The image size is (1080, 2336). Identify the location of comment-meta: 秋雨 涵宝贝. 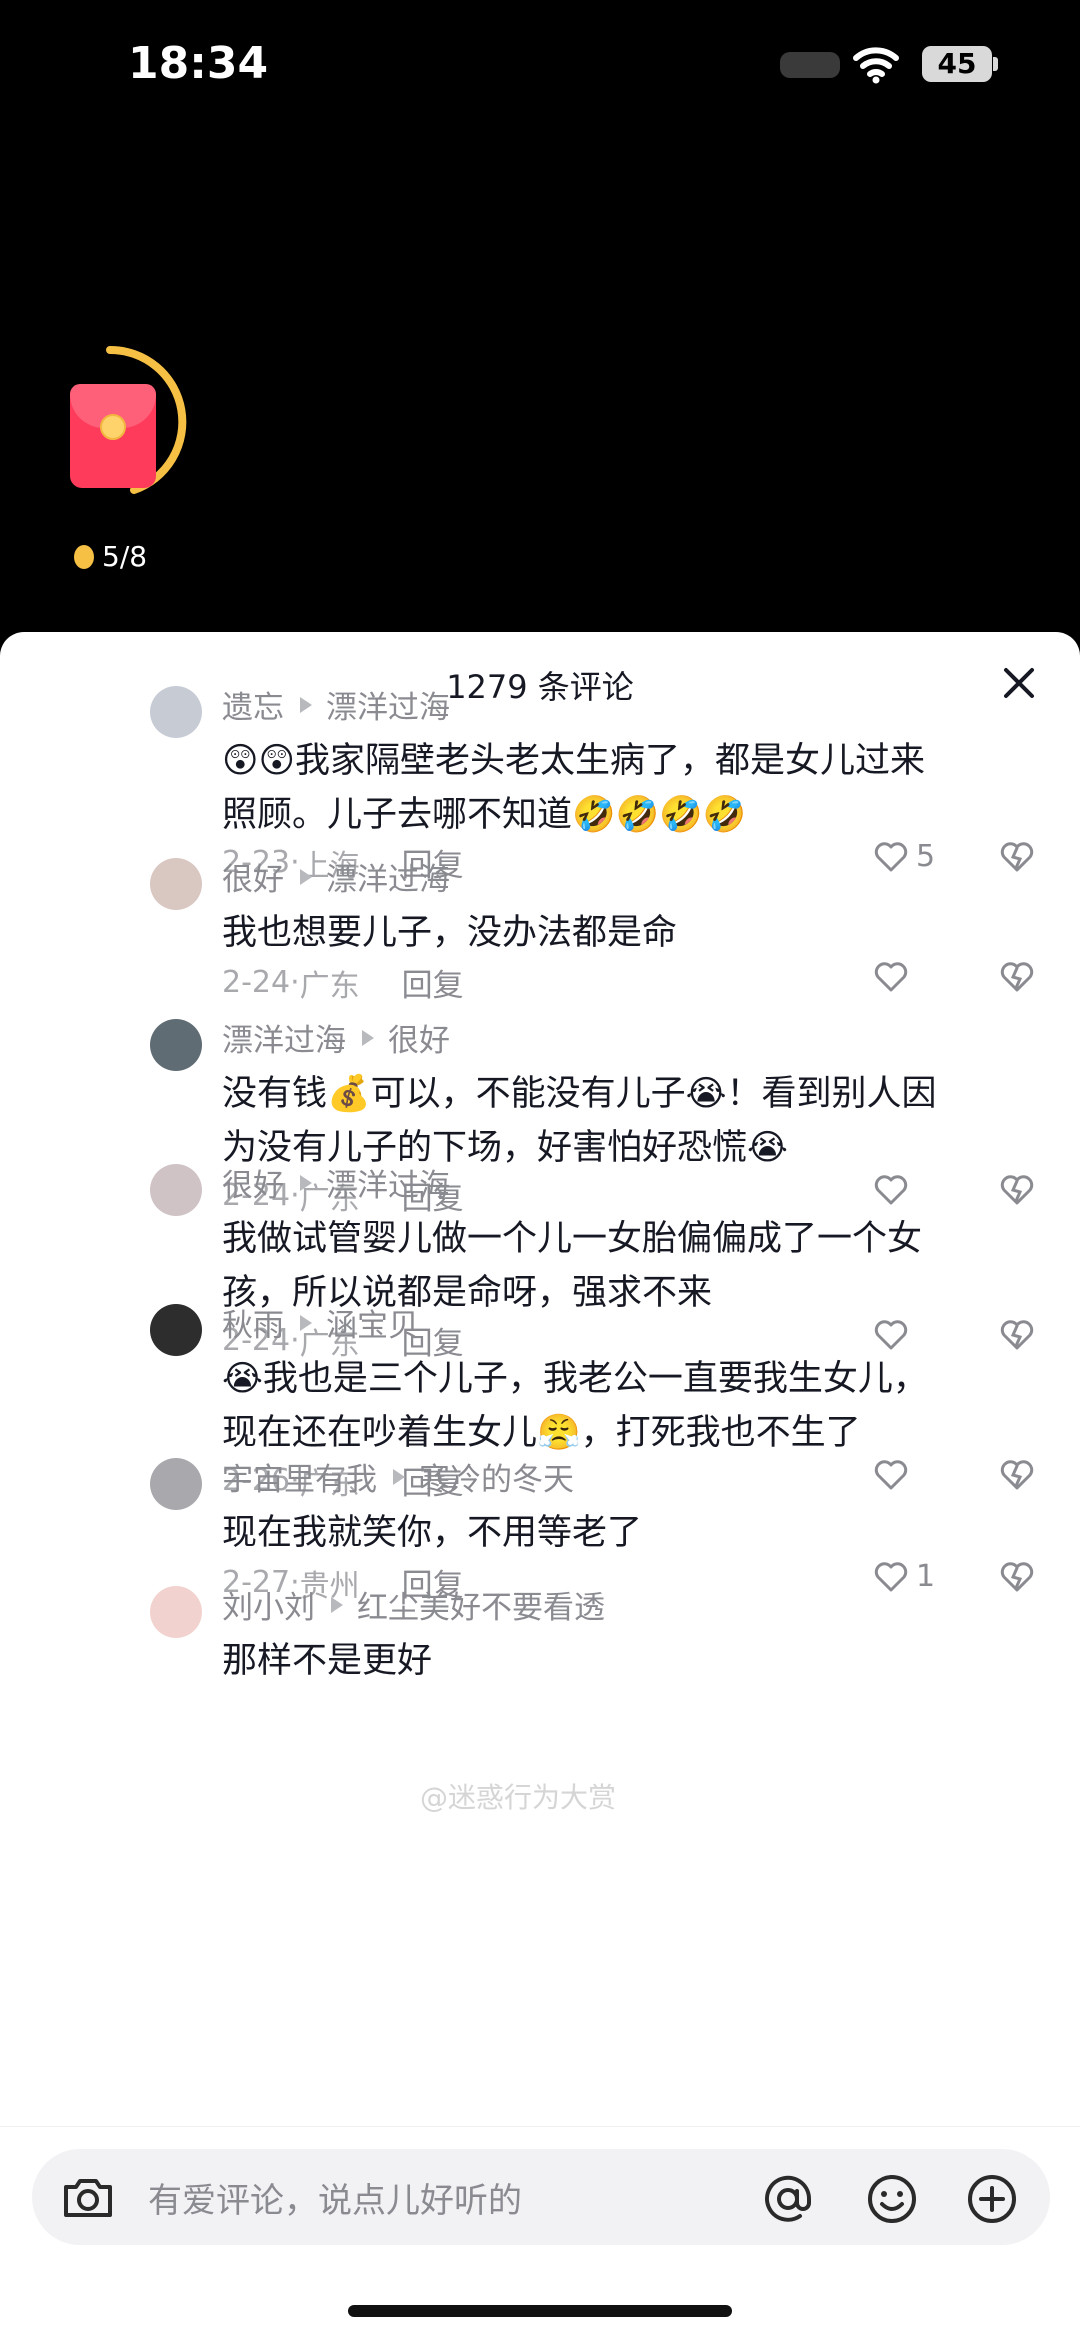
(320, 1322).